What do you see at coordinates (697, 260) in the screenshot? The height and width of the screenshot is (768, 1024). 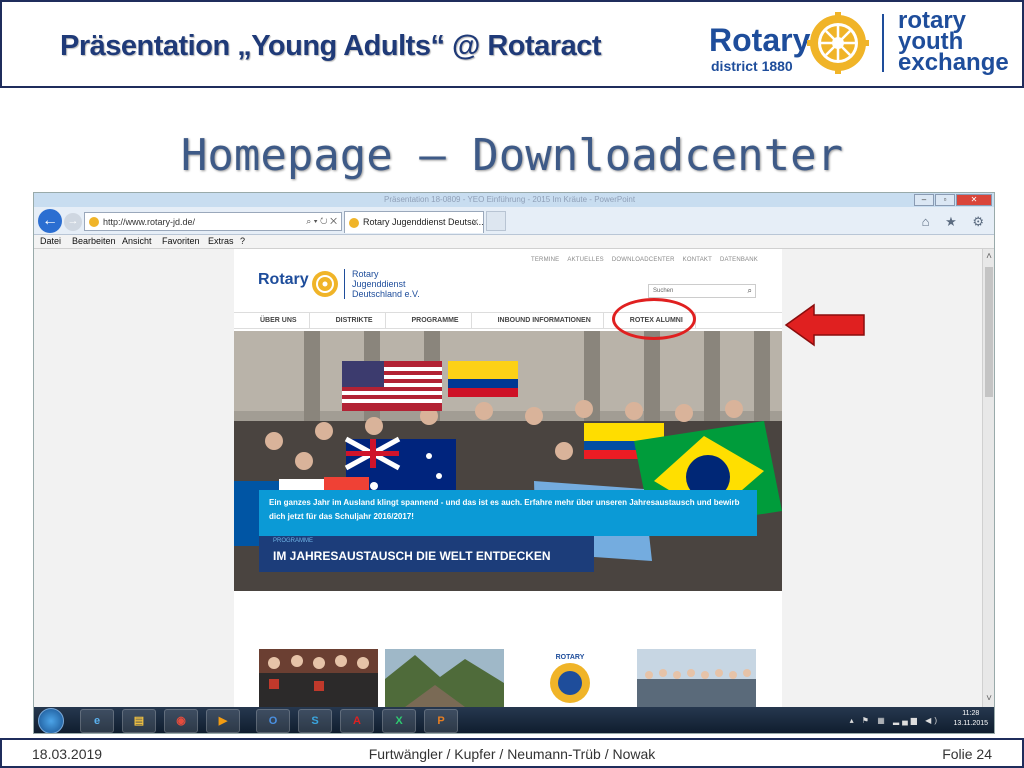 I see `top-link-kontakt: KONTAKT` at bounding box center [697, 260].